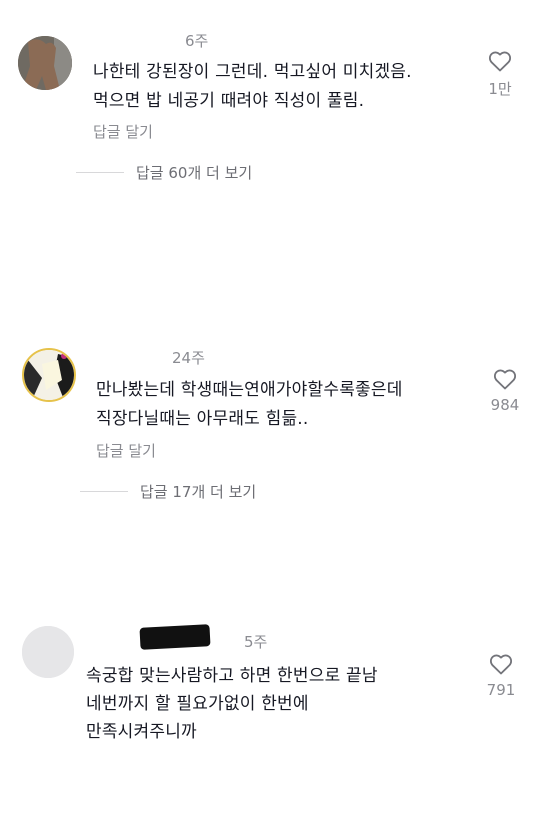 This screenshot has height=831, width=540. Describe the element at coordinates (501, 664) in the screenshot. I see `heart-icon` at that location.